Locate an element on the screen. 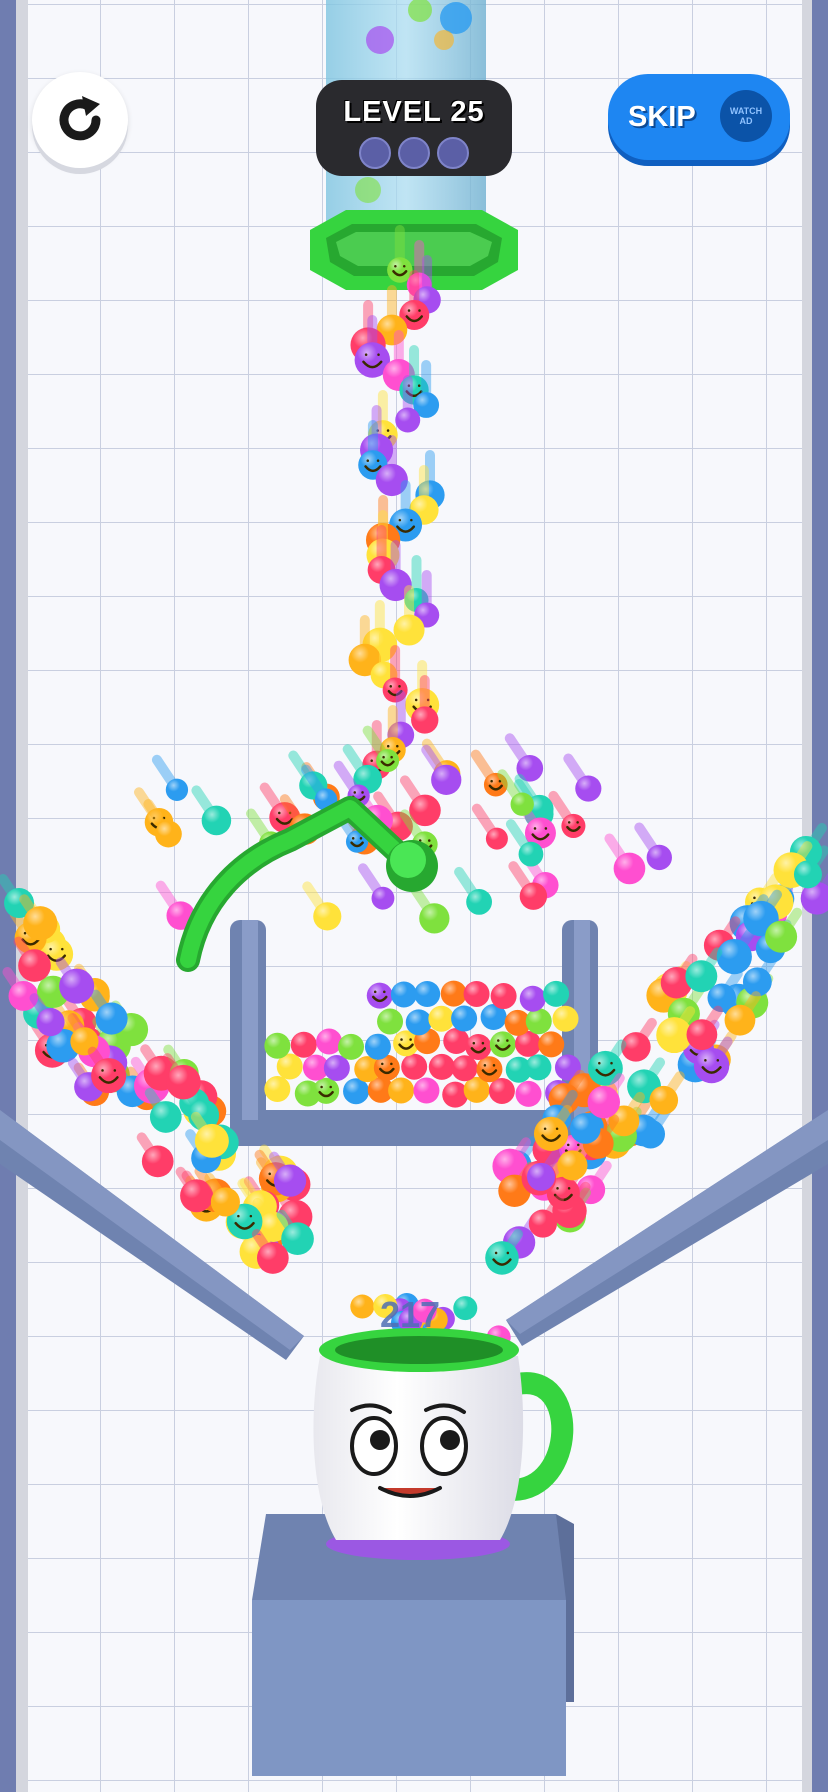 The width and height of the screenshot is (828, 1792). watch-ad-label: AD is located at coordinates (746, 121).